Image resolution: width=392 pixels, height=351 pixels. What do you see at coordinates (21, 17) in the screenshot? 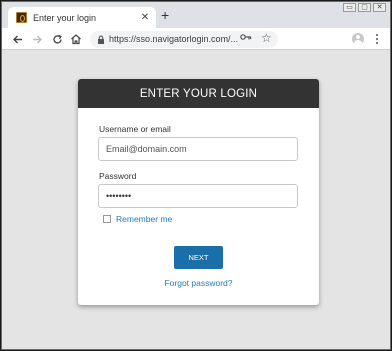
I see `site-favicon-icon` at bounding box center [21, 17].